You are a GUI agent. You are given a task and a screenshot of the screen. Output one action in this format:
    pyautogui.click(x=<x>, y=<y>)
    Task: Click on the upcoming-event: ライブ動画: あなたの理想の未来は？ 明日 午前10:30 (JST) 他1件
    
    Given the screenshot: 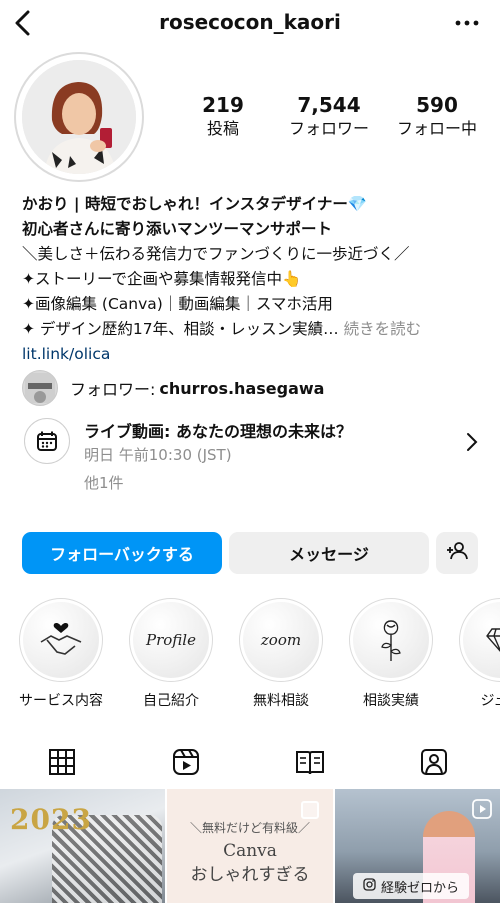 What is the action you would take?
    pyautogui.click(x=257, y=456)
    